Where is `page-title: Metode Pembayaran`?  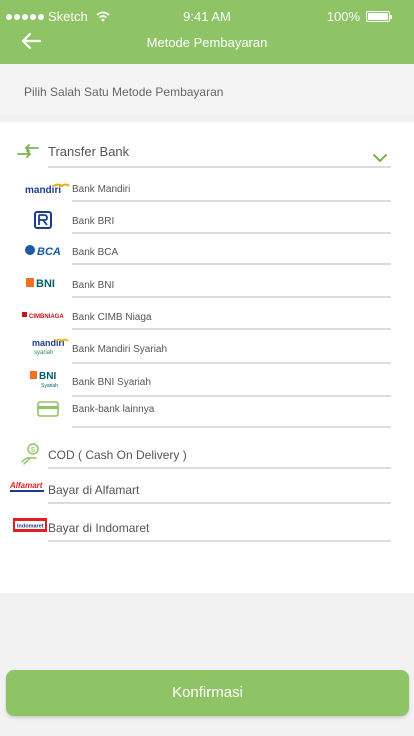
page-title: Metode Pembayaran is located at coordinates (207, 42).